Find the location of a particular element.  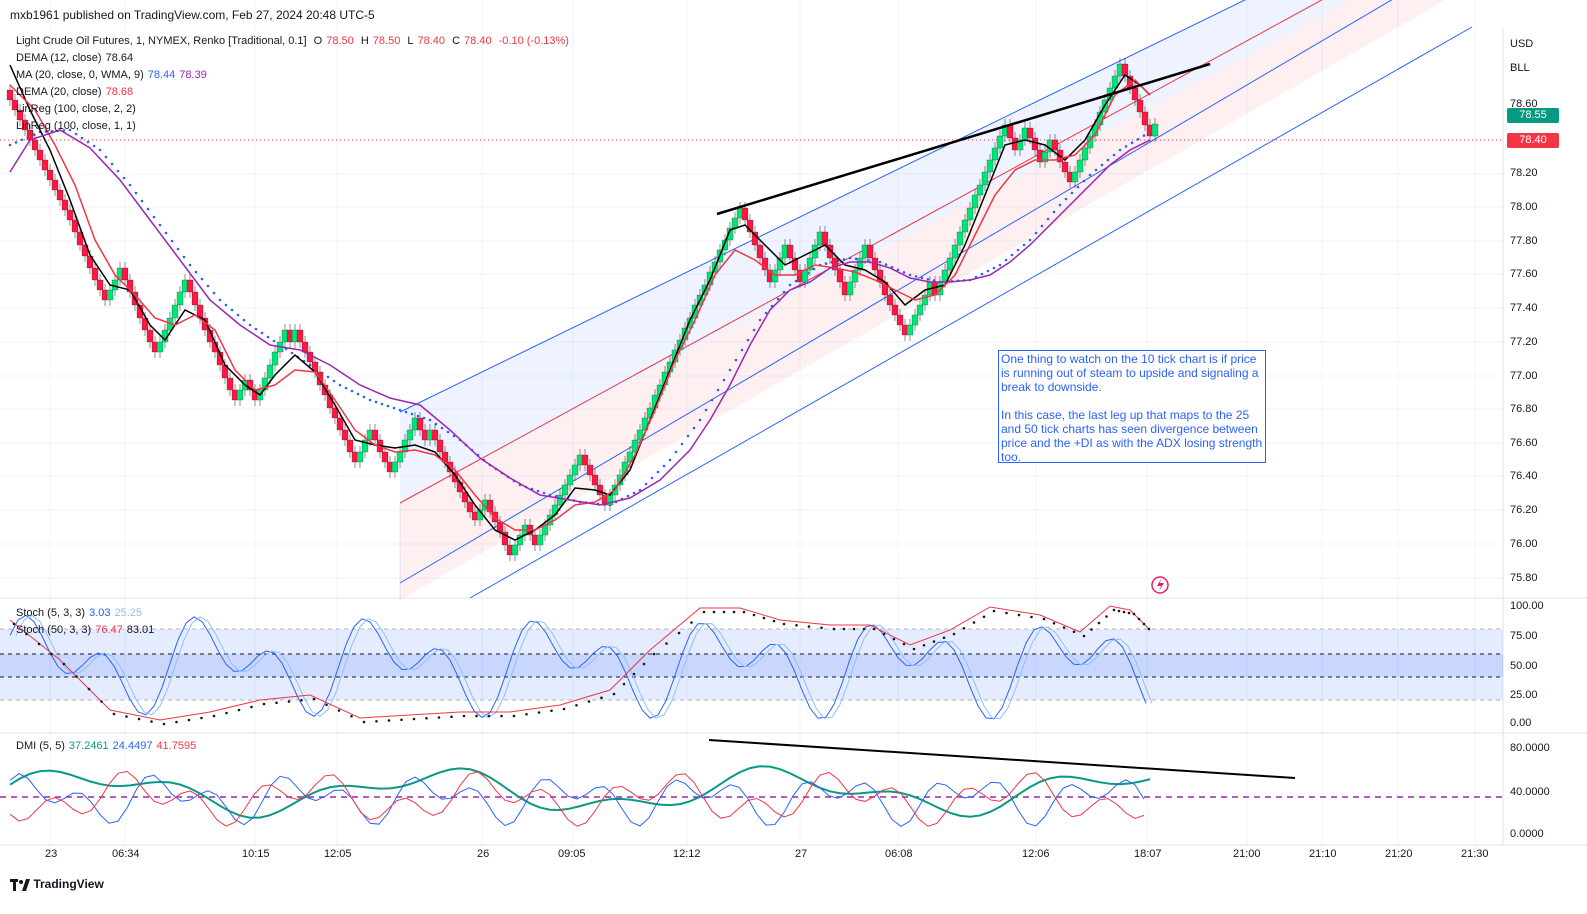

dmi-trendline is located at coordinates (1002, 759).